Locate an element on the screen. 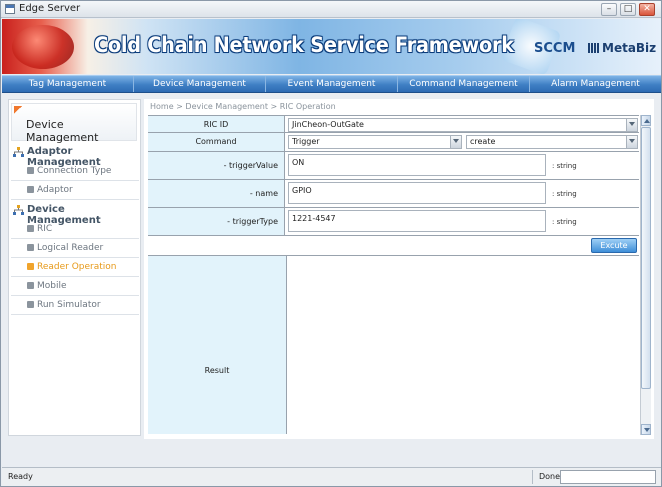 The width and height of the screenshot is (662, 487). form-row-trigger-value: - triggerValue ON : string is located at coordinates (393, 166).